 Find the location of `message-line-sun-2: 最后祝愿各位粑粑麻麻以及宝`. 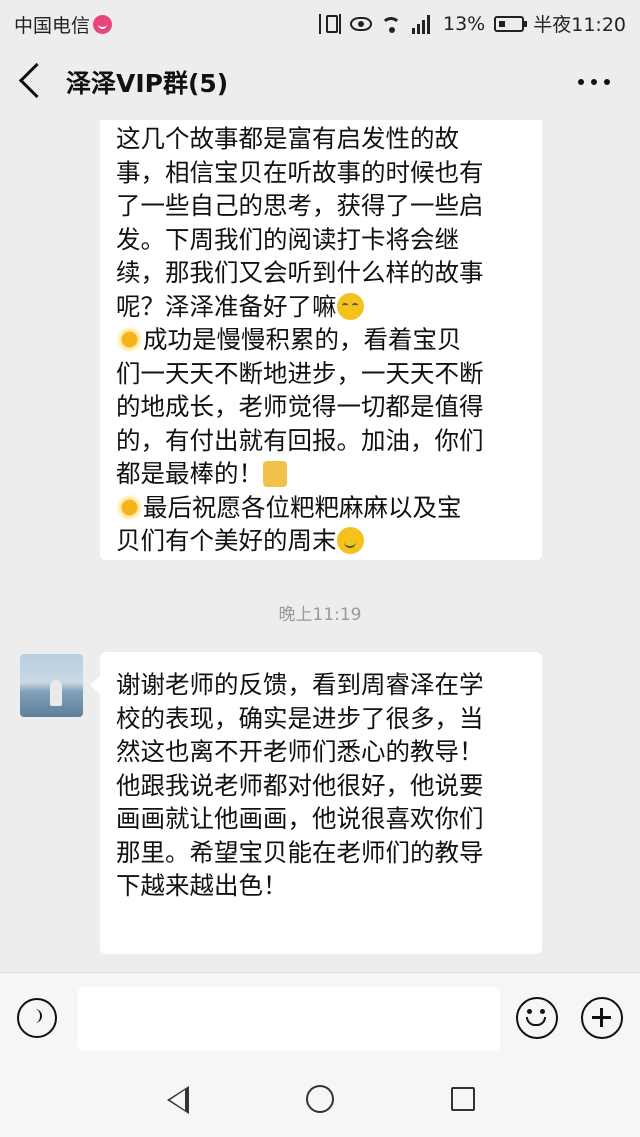

message-line-sun-2: 最后祝愿各位粑粑麻麻以及宝 is located at coordinates (320, 508).